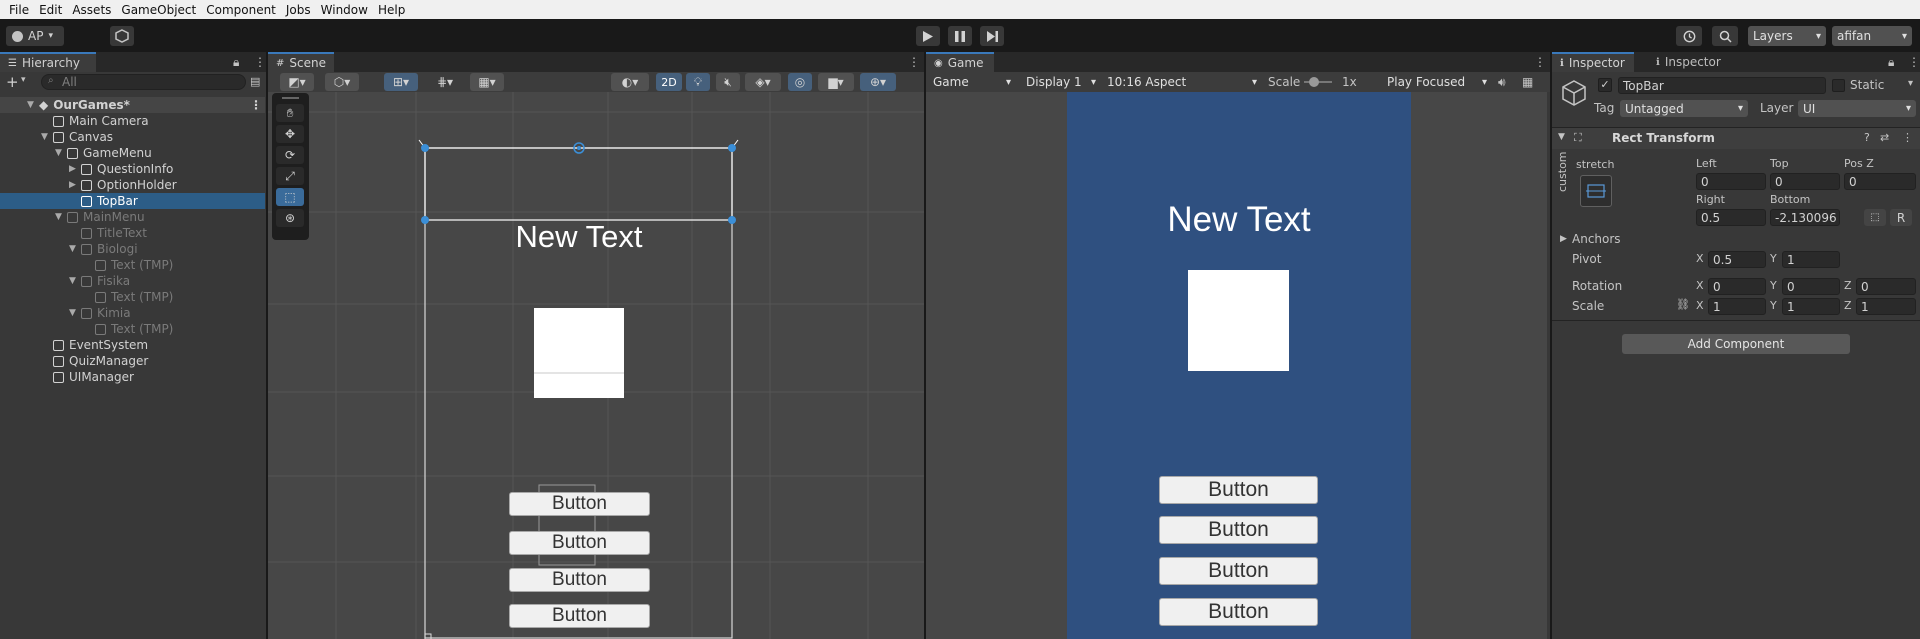 This screenshot has width=1920, height=639. I want to click on menu-window: Window, so click(344, 10).